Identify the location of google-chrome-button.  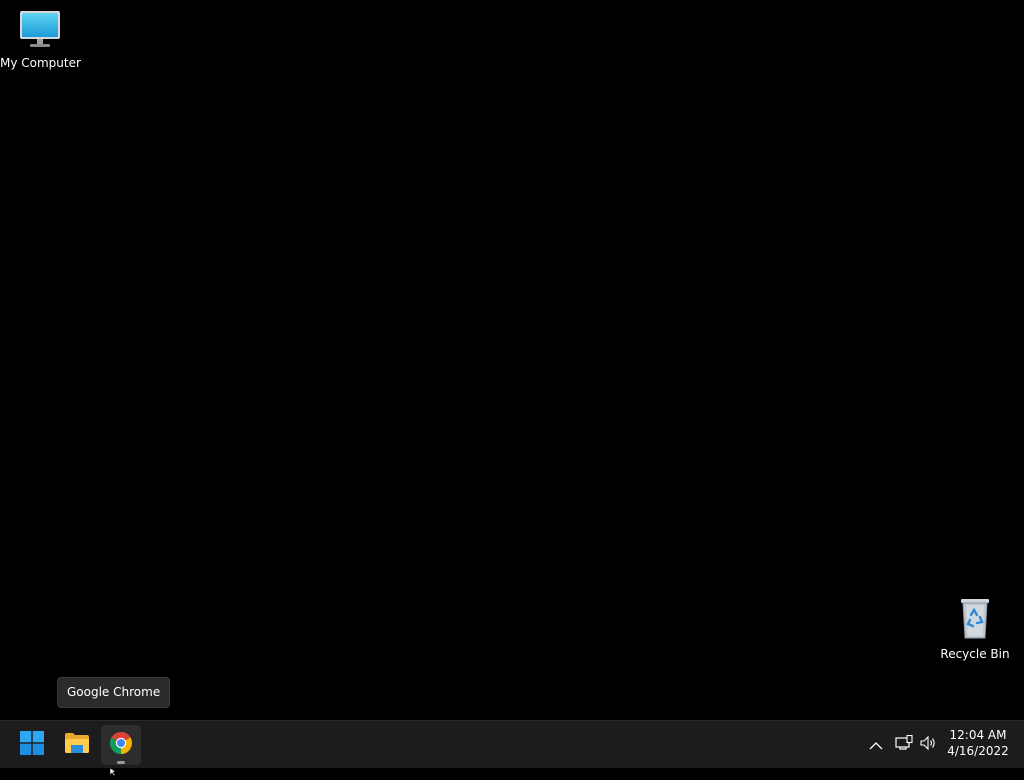
(121, 745).